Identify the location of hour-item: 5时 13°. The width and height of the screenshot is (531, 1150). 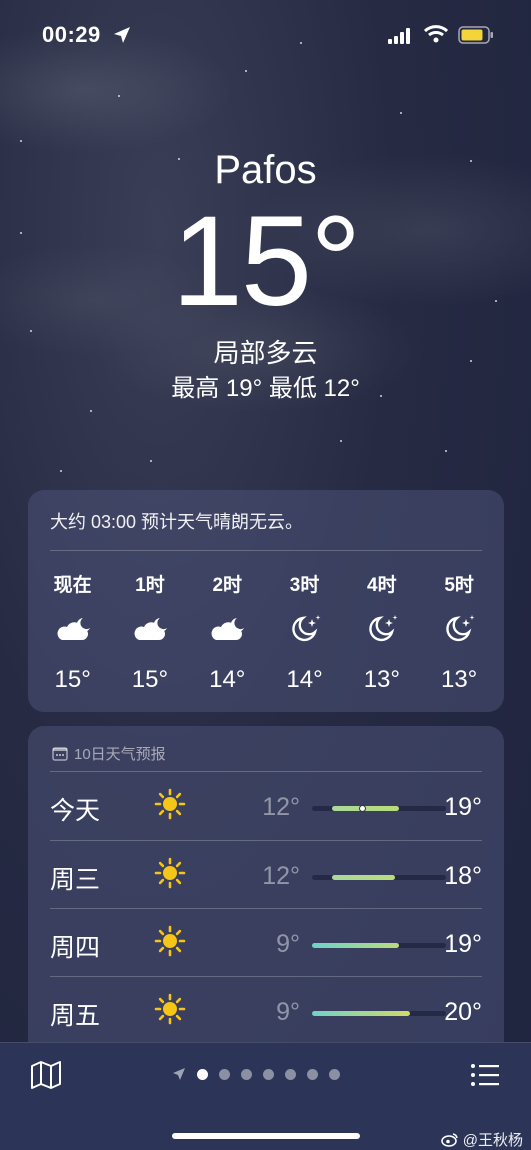
(458, 635).